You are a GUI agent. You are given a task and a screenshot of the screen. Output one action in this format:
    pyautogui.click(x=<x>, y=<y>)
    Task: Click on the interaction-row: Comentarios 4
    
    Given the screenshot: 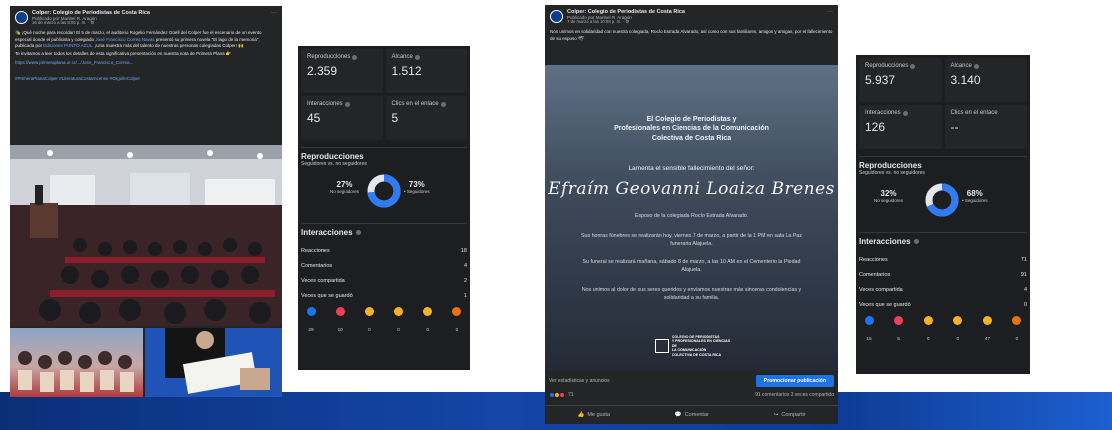 What is the action you would take?
    pyautogui.click(x=384, y=265)
    